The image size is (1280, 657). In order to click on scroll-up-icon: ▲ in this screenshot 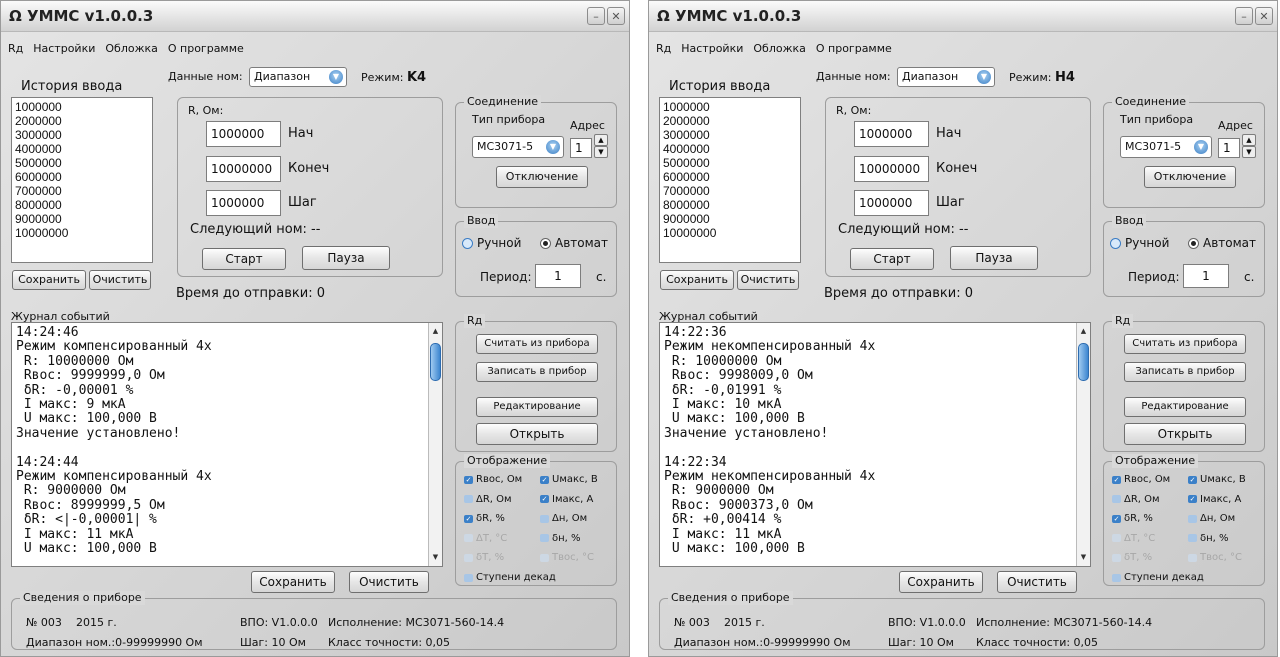, I will do `click(435, 331)`.